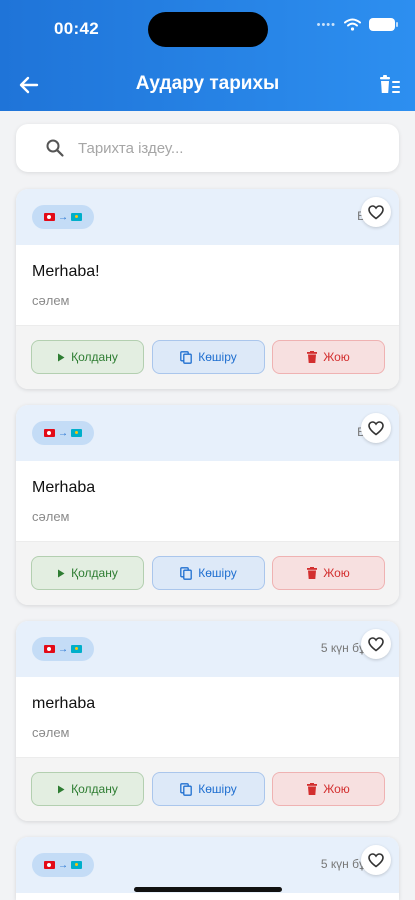 This screenshot has height=900, width=415. I want to click on search-icon, so click(55, 148).